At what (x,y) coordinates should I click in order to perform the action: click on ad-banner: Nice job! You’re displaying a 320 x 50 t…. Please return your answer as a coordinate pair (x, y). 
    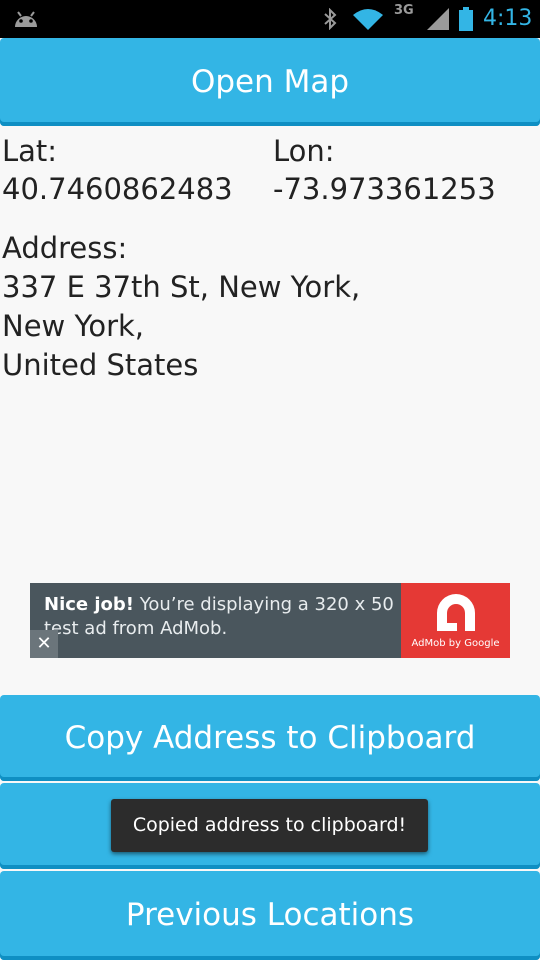
    Looking at the image, I should click on (270, 620).